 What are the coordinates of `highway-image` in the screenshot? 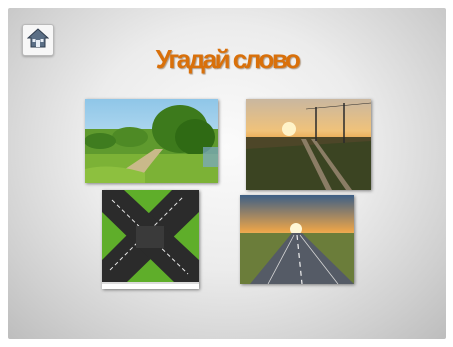 It's located at (297, 239).